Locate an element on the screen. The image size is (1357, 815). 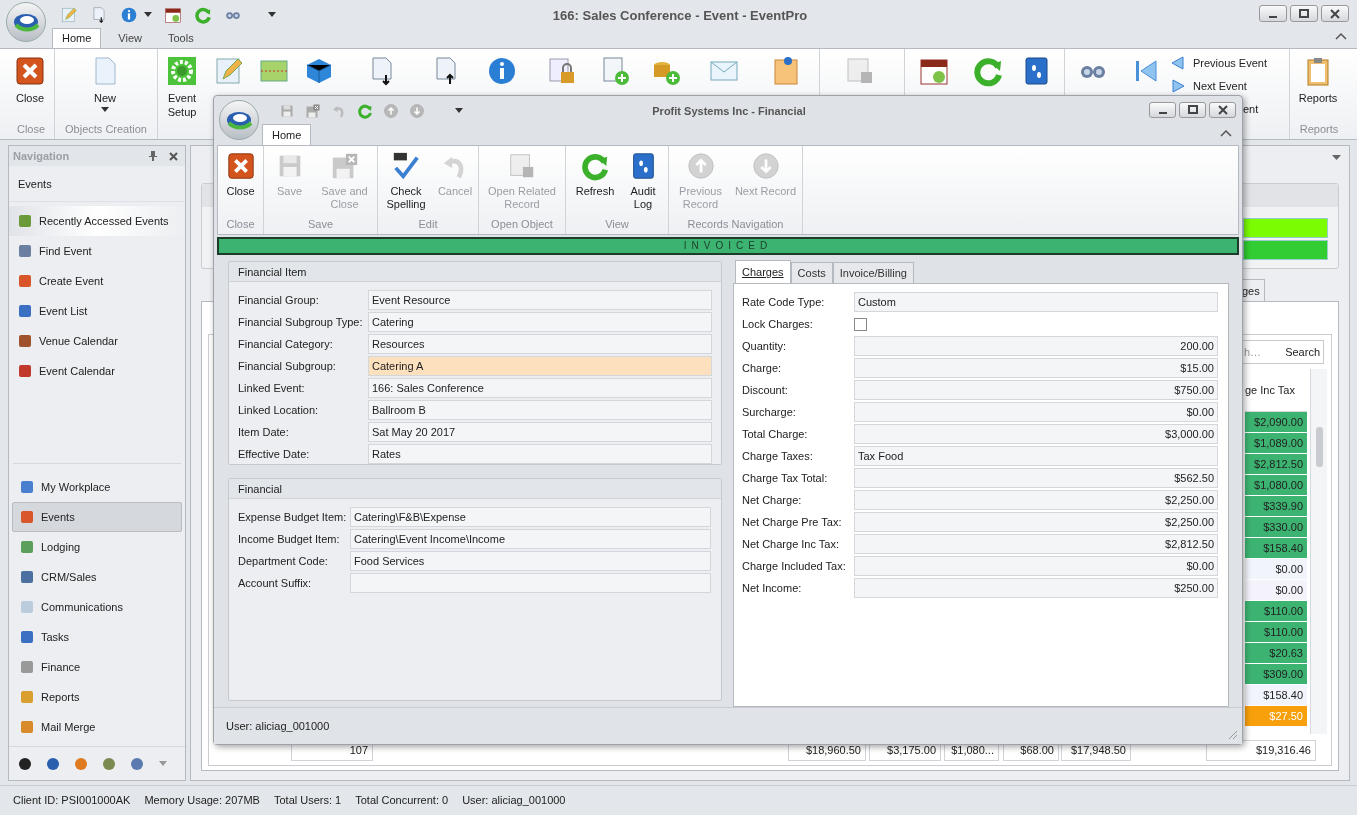
input-field: Catering\F&B\Expense is located at coordinates (530, 517).